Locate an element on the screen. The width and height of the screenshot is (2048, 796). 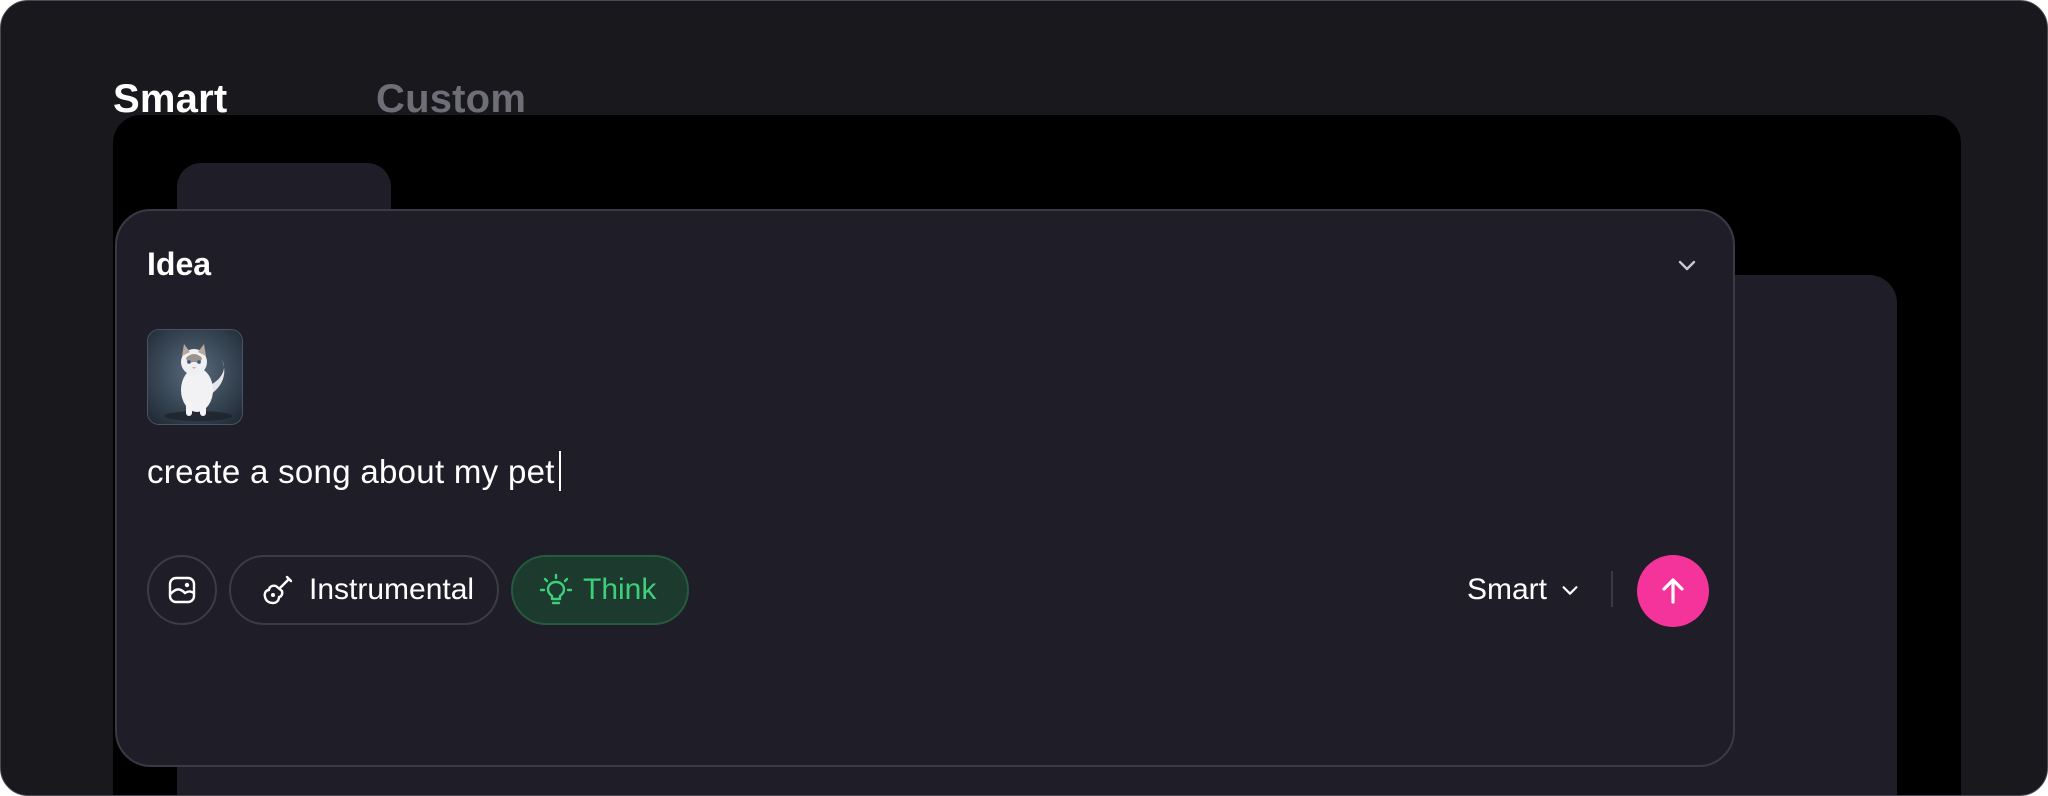
text-caret is located at coordinates (559, 471).